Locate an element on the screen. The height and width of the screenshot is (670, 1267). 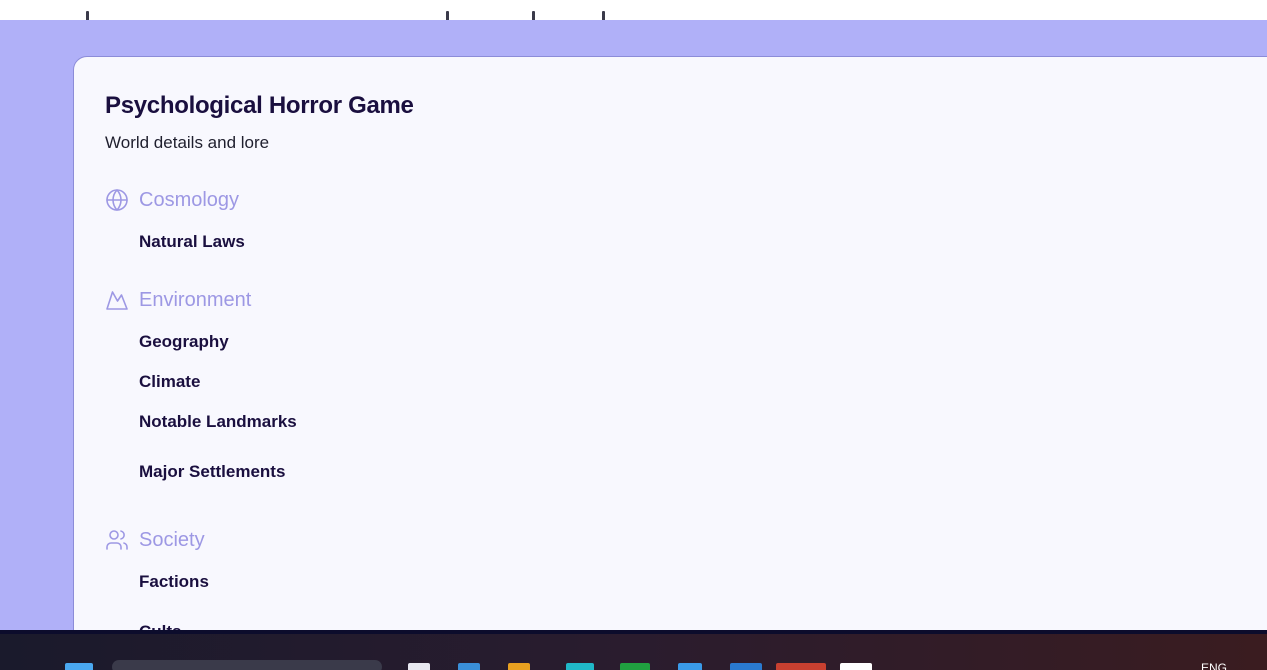
item-notable-landmarks: Notable Landmarks is located at coordinates (218, 422).